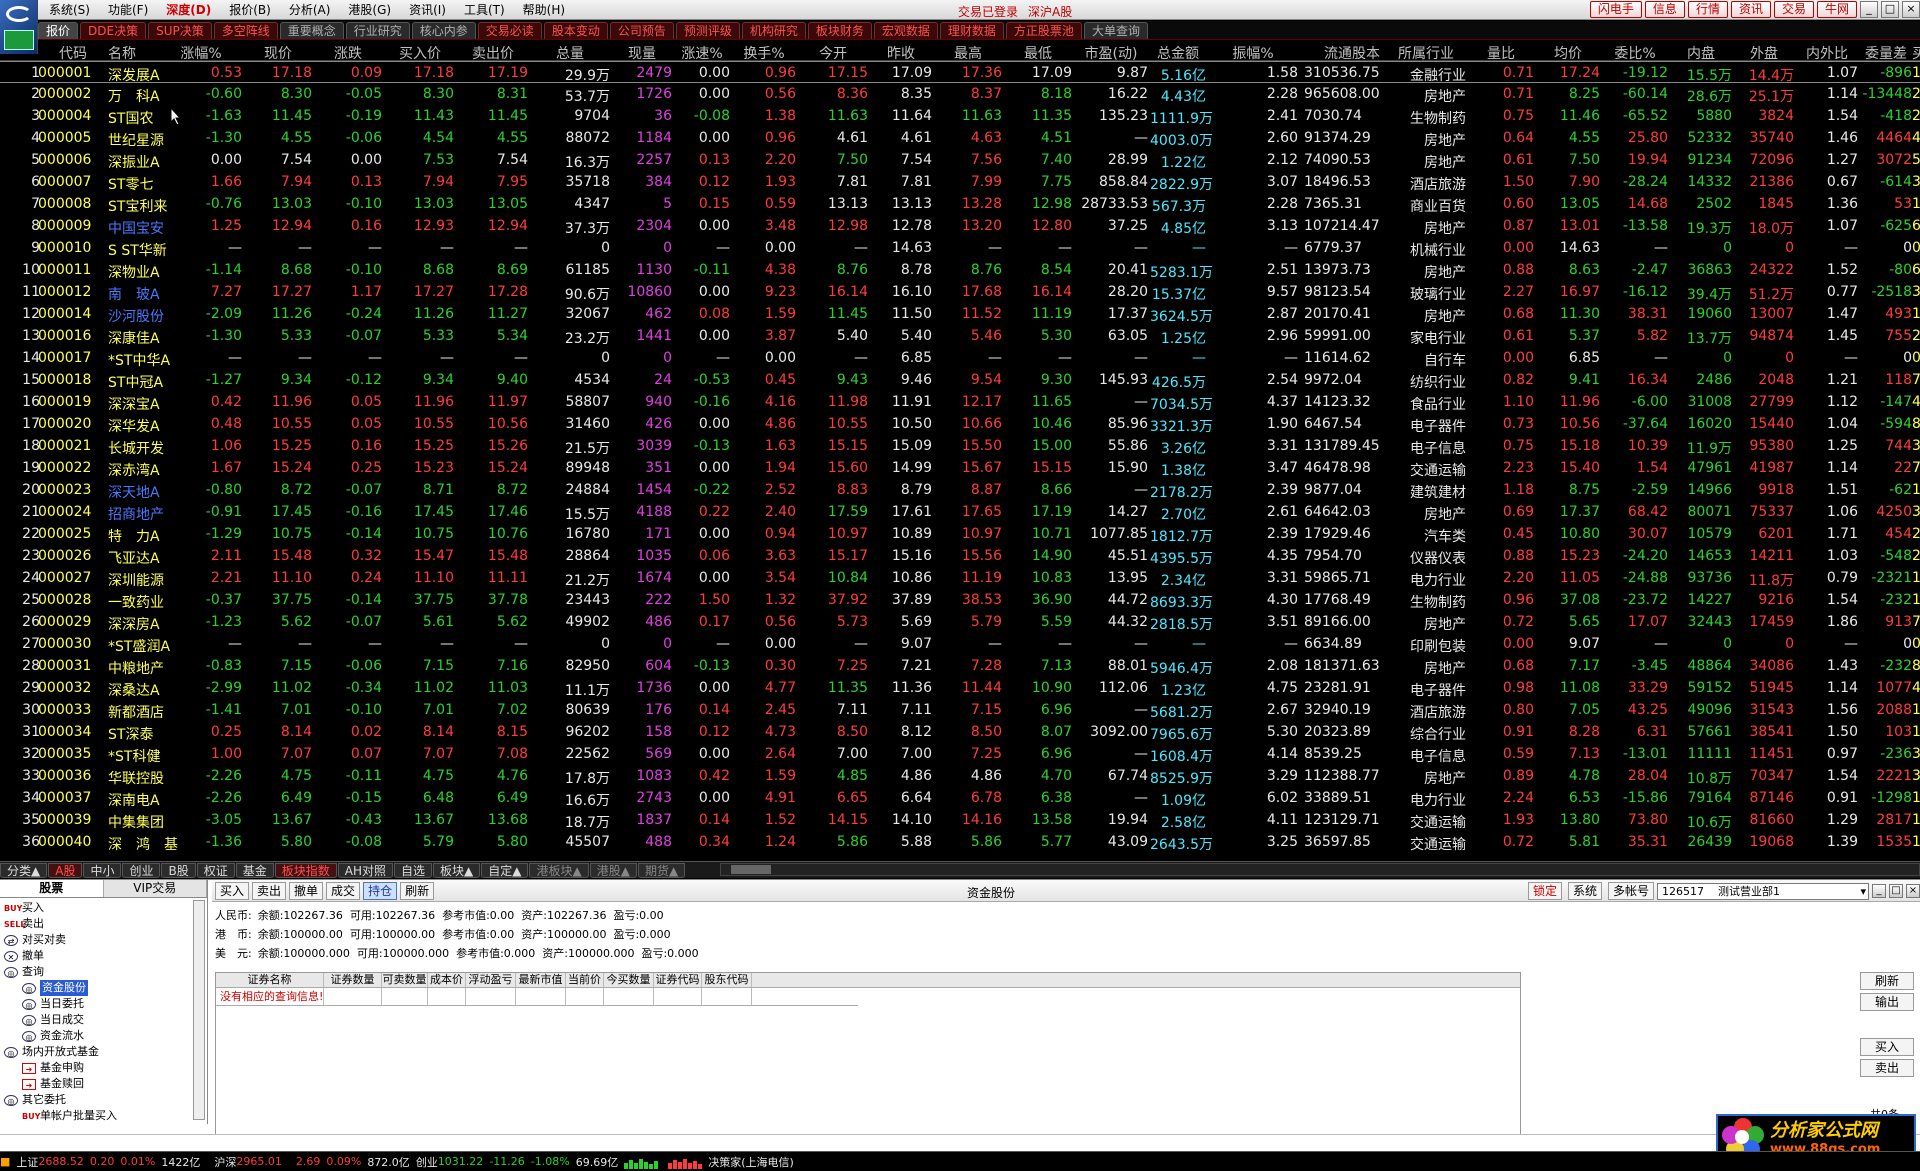 This screenshot has width=1920, height=1171. I want to click on menu-item-3: 报价(B), so click(250, 10).